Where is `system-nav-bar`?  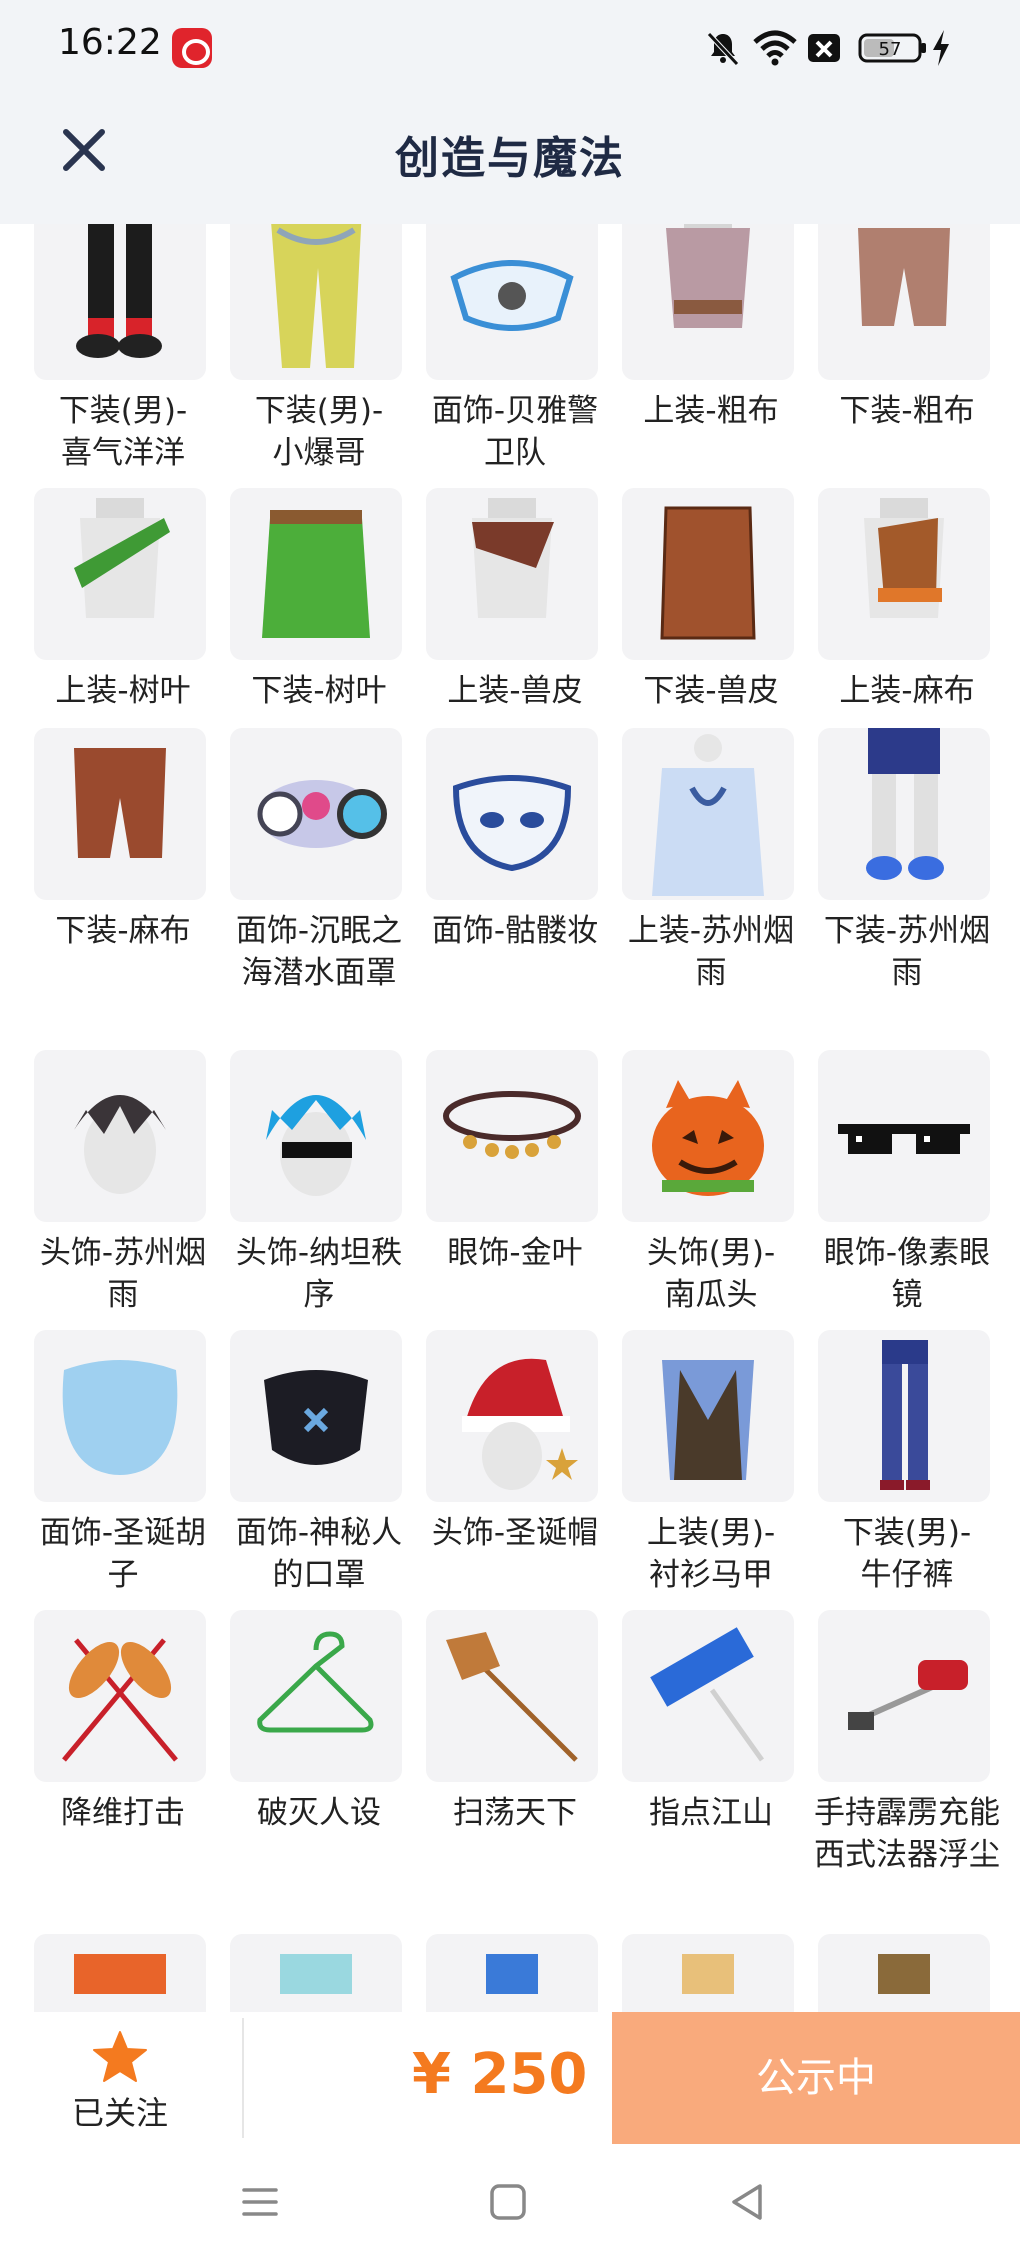 system-nav-bar is located at coordinates (510, 2205).